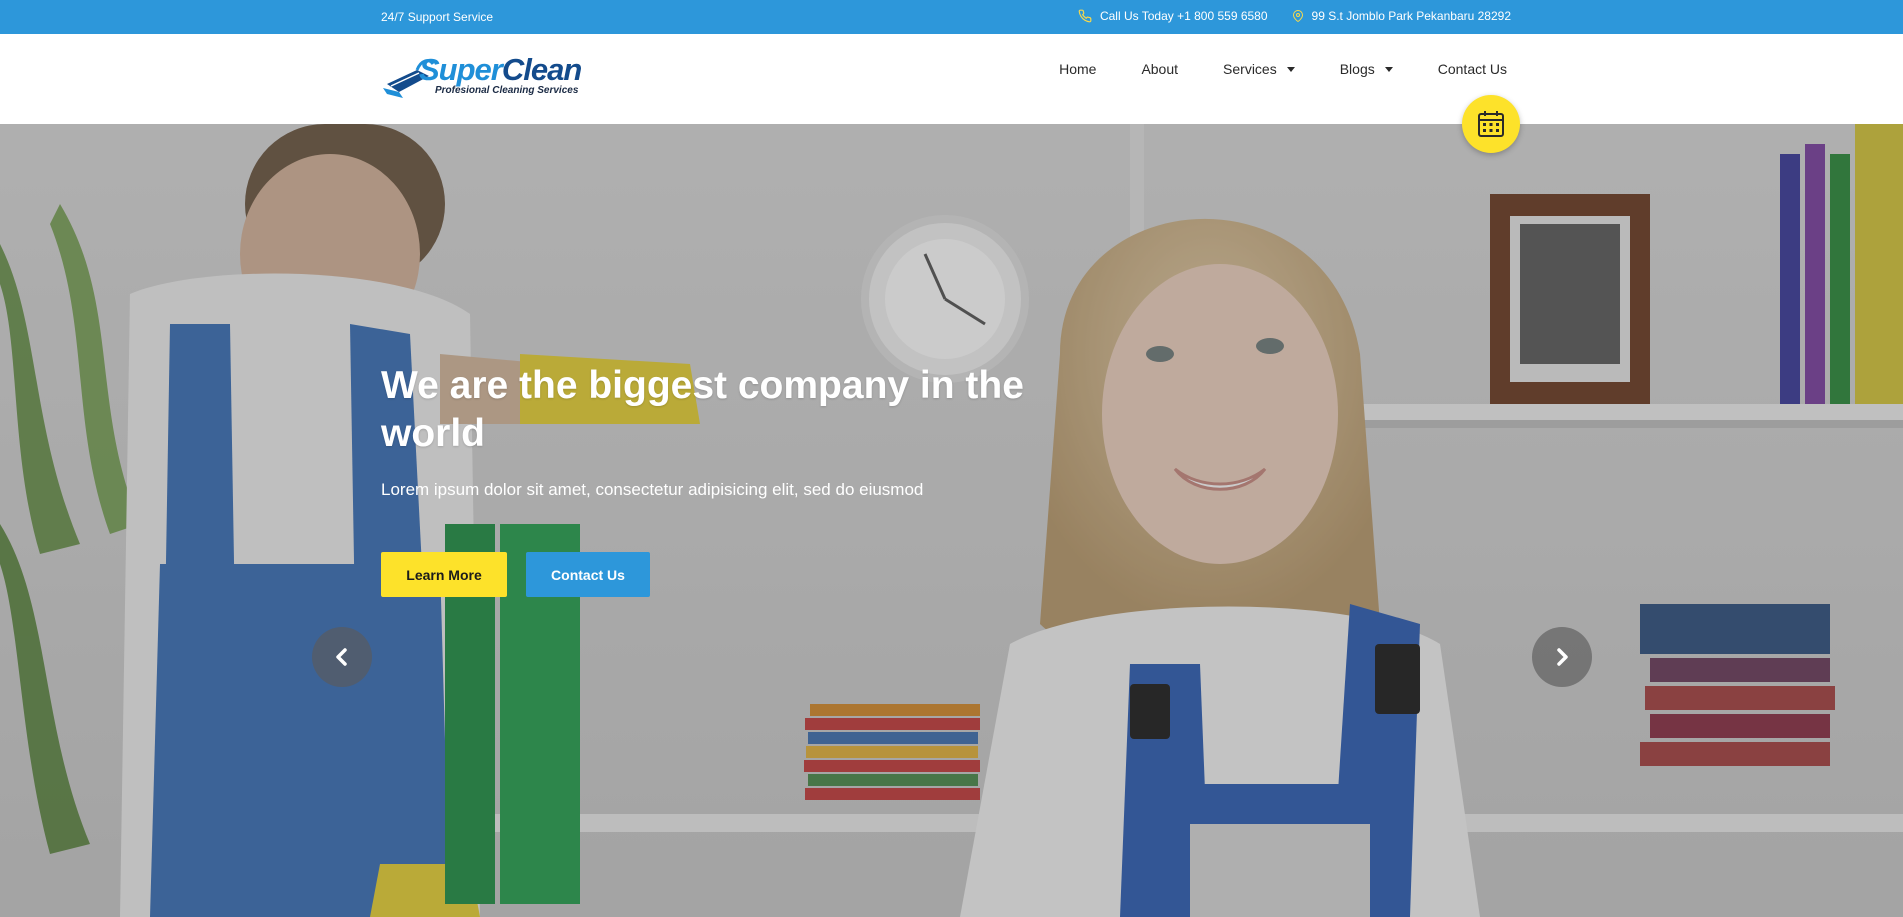 The image size is (1903, 917). I want to click on site-logo: SuperClean Profesional Cleaning Services, so click(483, 78).